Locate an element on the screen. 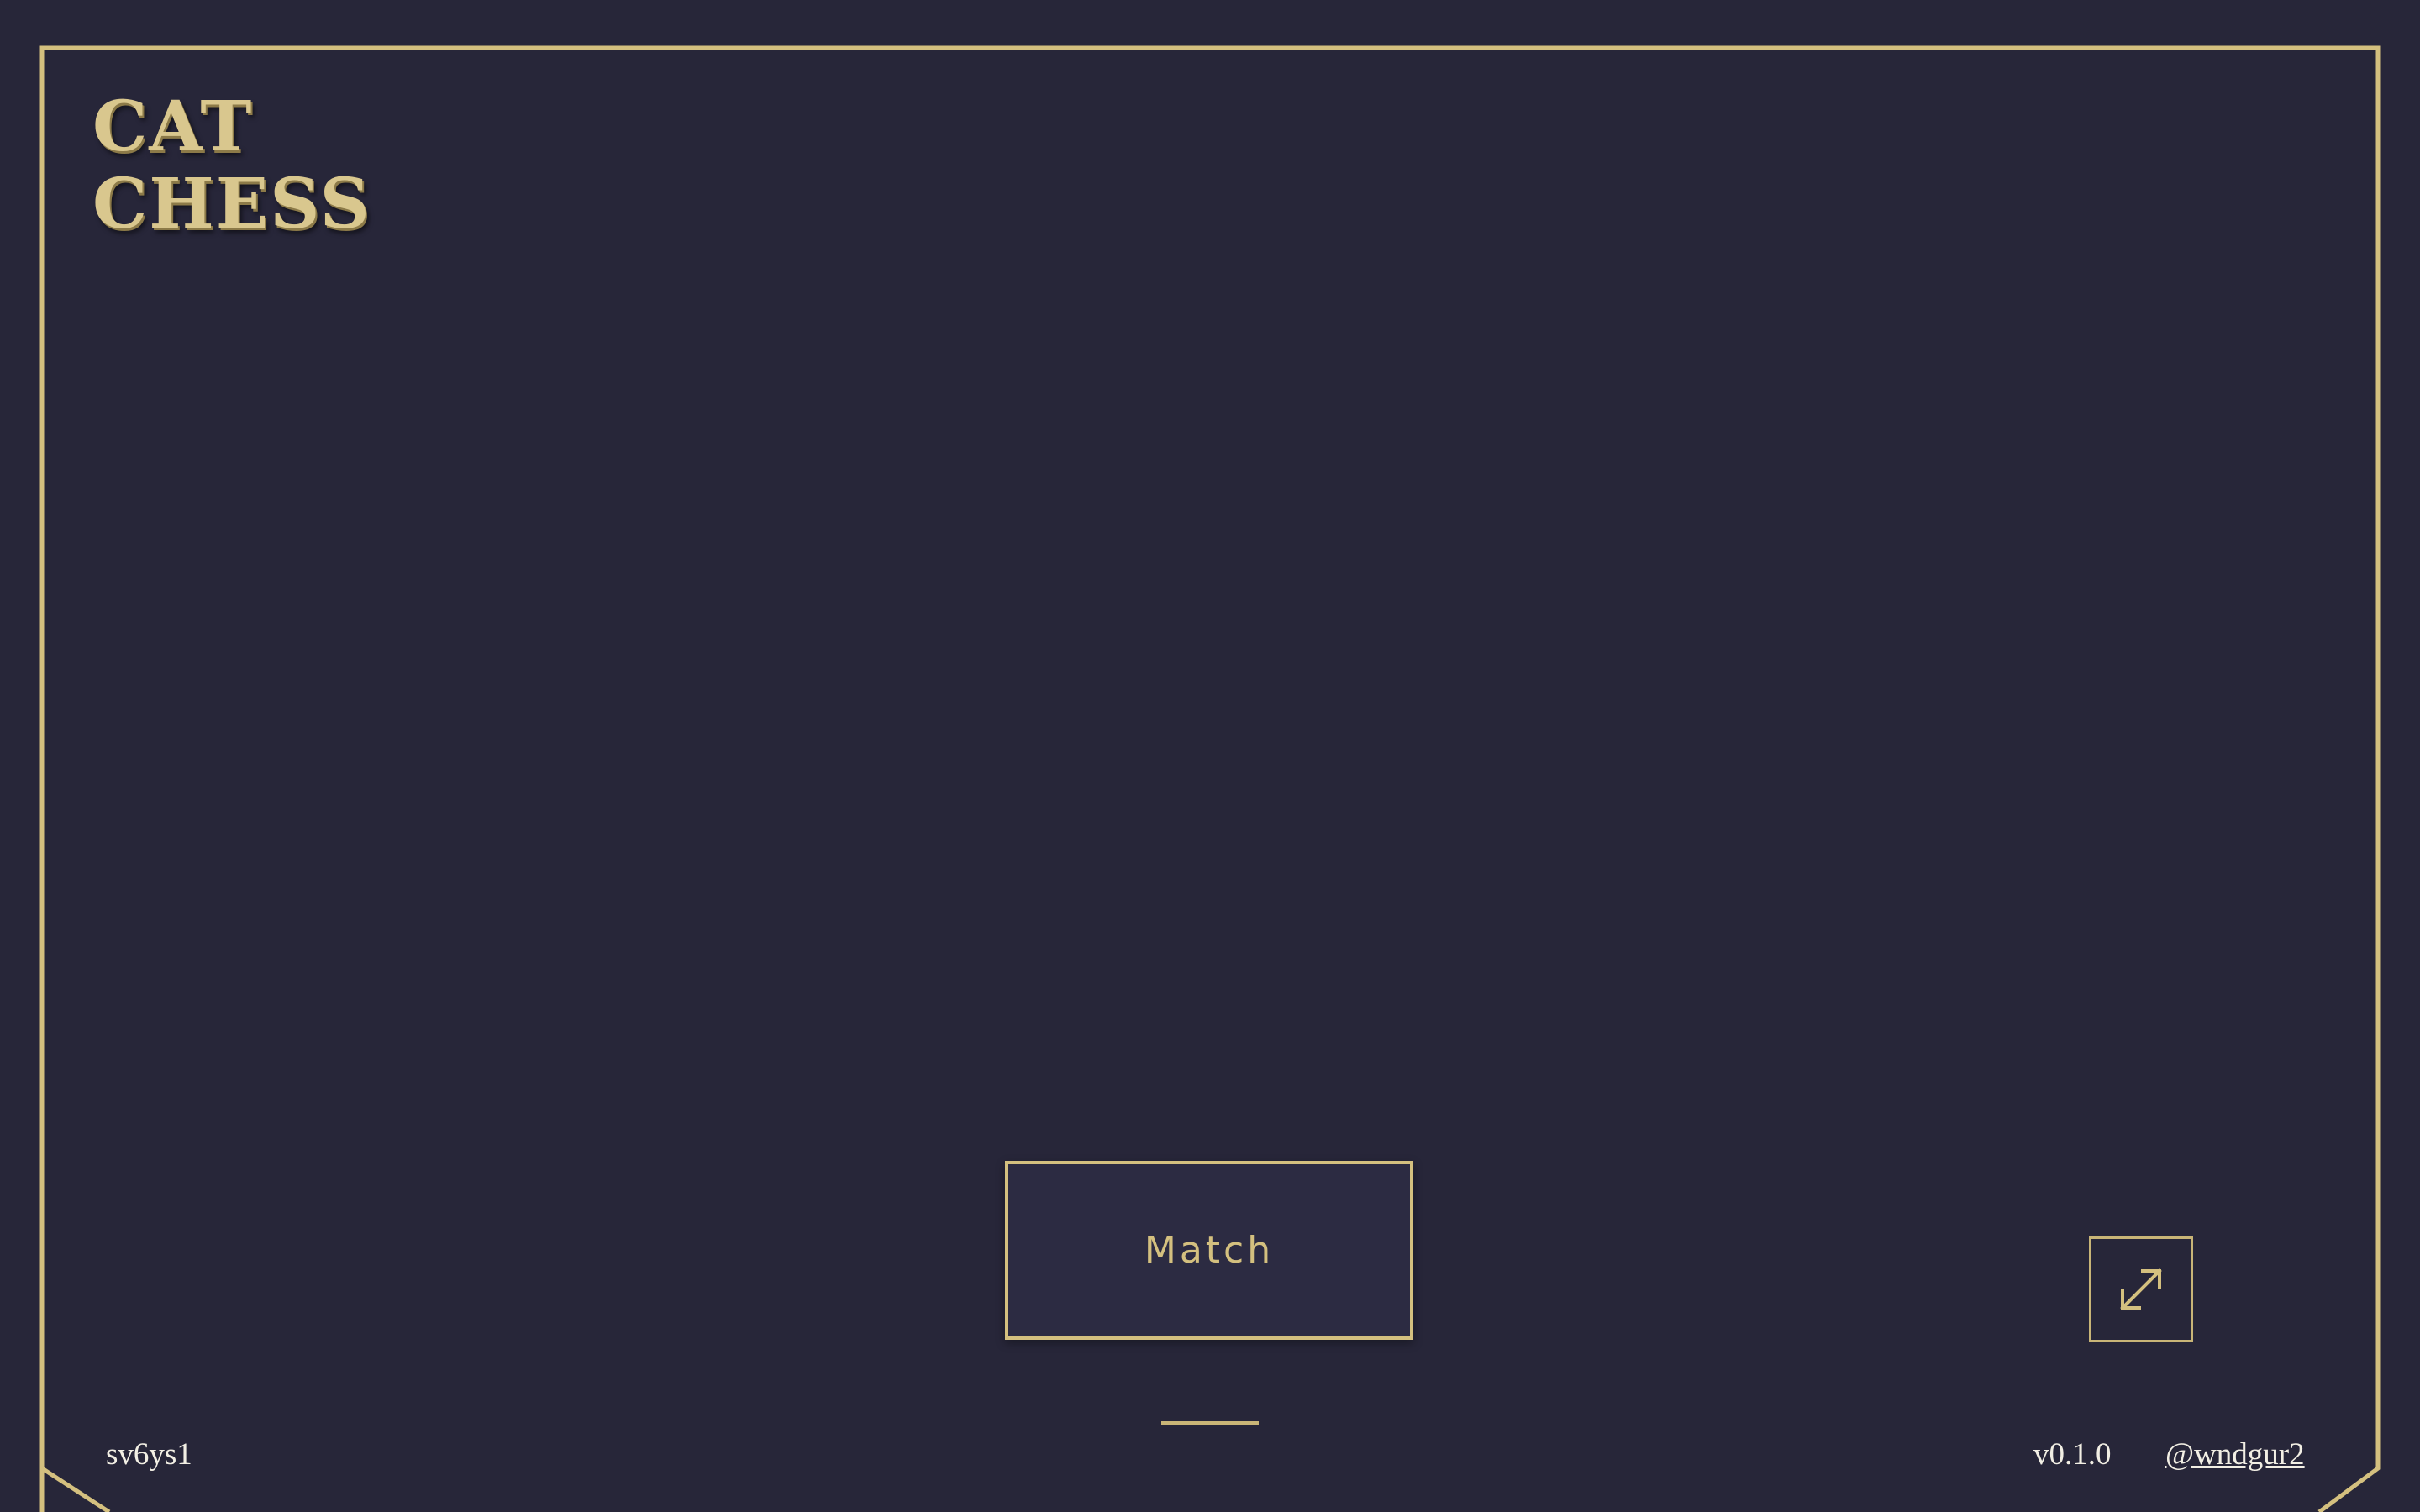  match-button: Match is located at coordinates (1209, 1250).